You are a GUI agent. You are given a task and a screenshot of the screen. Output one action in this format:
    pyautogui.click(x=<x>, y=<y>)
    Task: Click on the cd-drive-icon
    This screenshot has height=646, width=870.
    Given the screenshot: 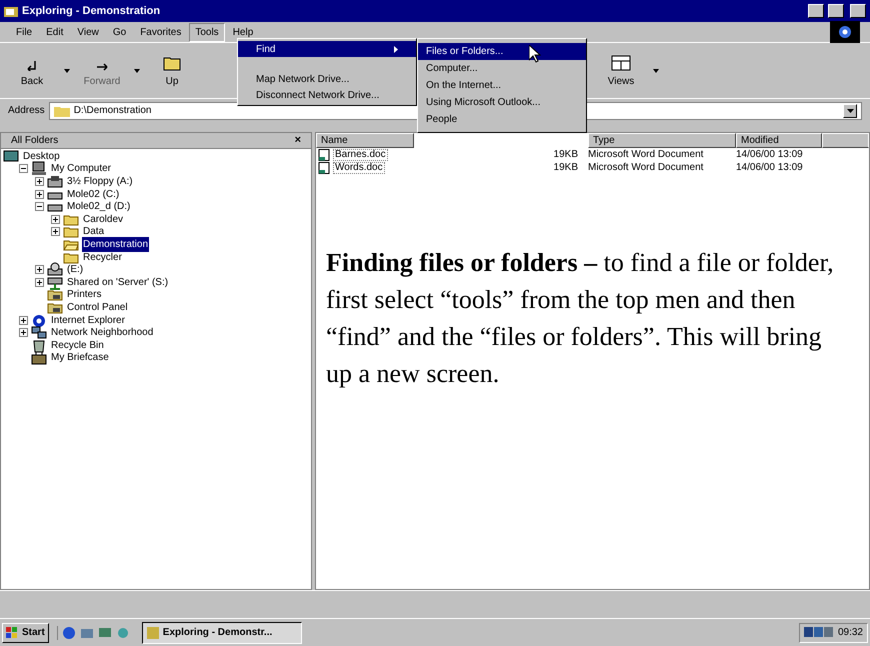 What is the action you would take?
    pyautogui.click(x=55, y=270)
    